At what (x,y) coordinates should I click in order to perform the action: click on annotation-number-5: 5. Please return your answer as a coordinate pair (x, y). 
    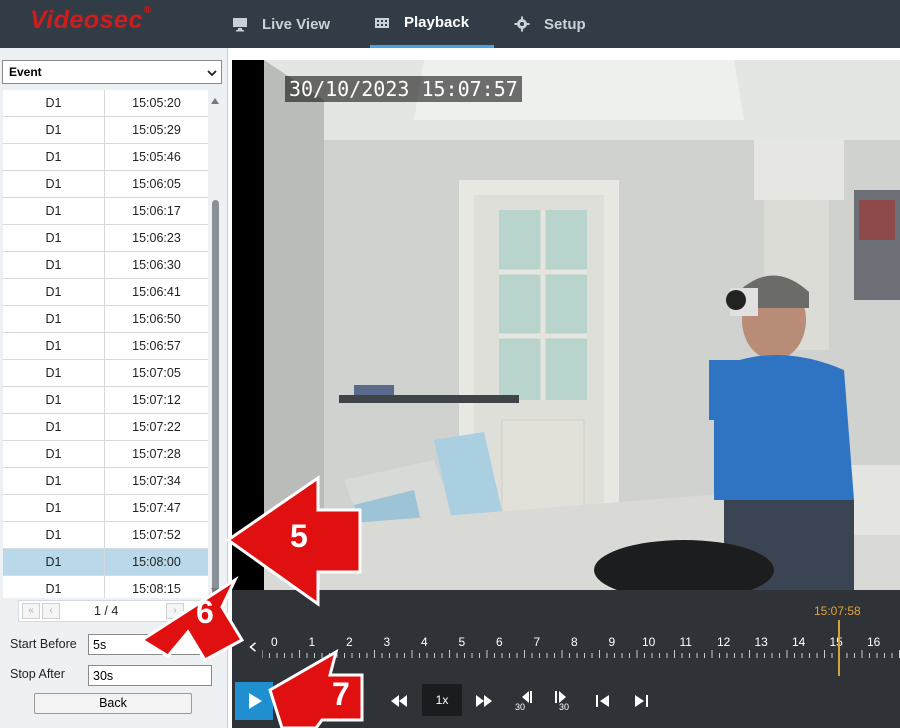
    Looking at the image, I should click on (299, 536).